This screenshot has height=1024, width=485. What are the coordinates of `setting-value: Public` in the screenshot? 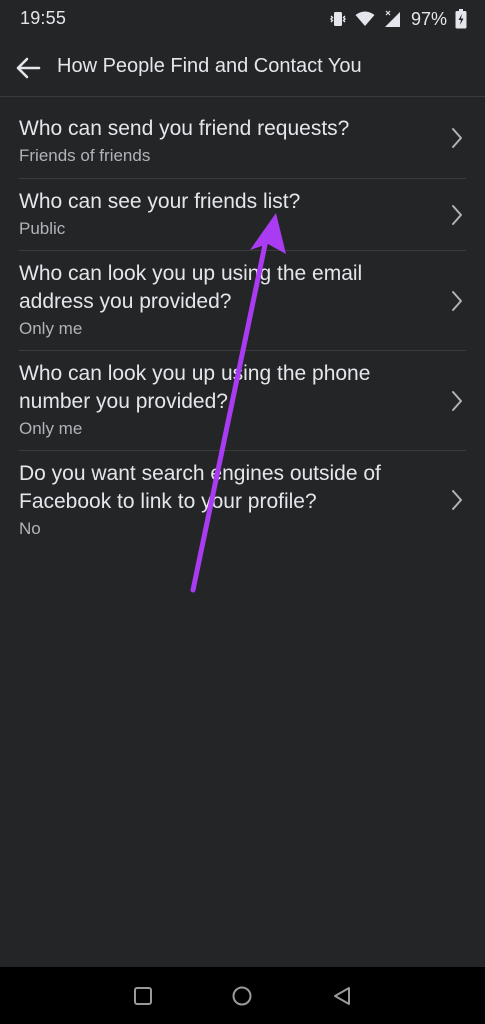 It's located at (42, 228).